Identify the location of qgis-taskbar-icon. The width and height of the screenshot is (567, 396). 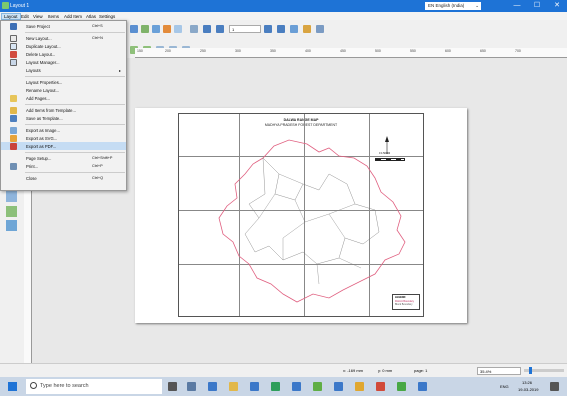
(317, 386).